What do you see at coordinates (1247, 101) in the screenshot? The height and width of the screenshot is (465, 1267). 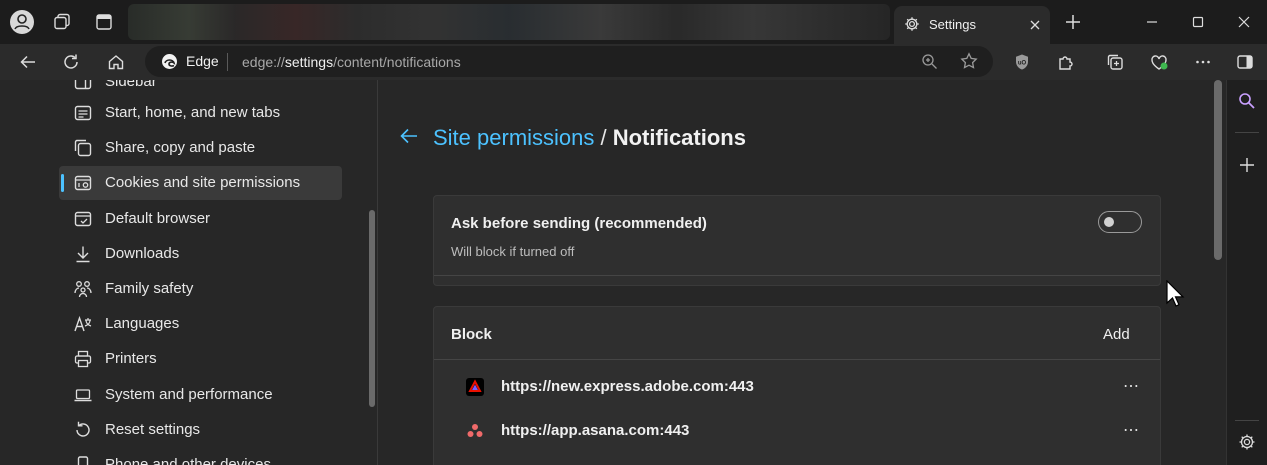 I see `search-icon` at bounding box center [1247, 101].